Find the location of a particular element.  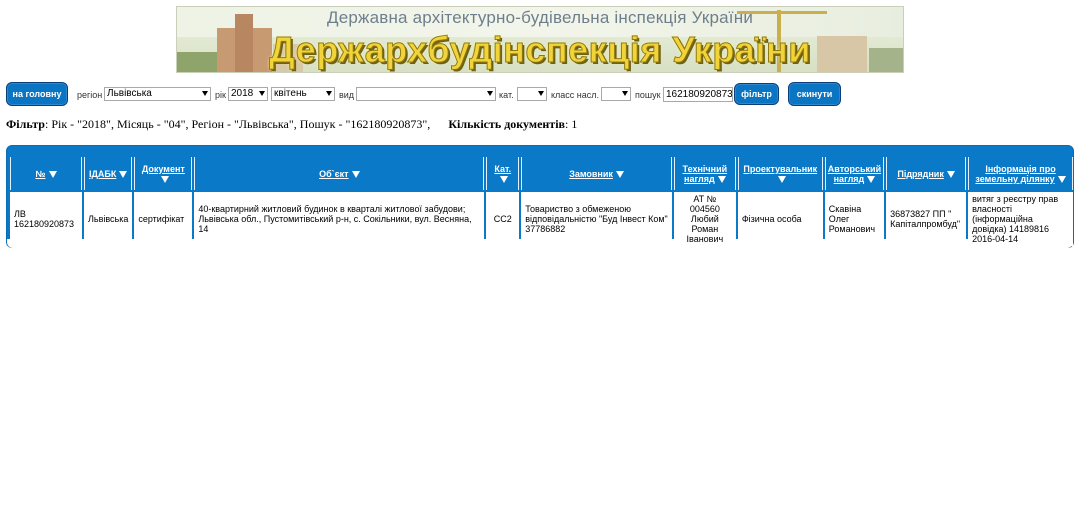

year-select: 2018 is located at coordinates (248, 94).